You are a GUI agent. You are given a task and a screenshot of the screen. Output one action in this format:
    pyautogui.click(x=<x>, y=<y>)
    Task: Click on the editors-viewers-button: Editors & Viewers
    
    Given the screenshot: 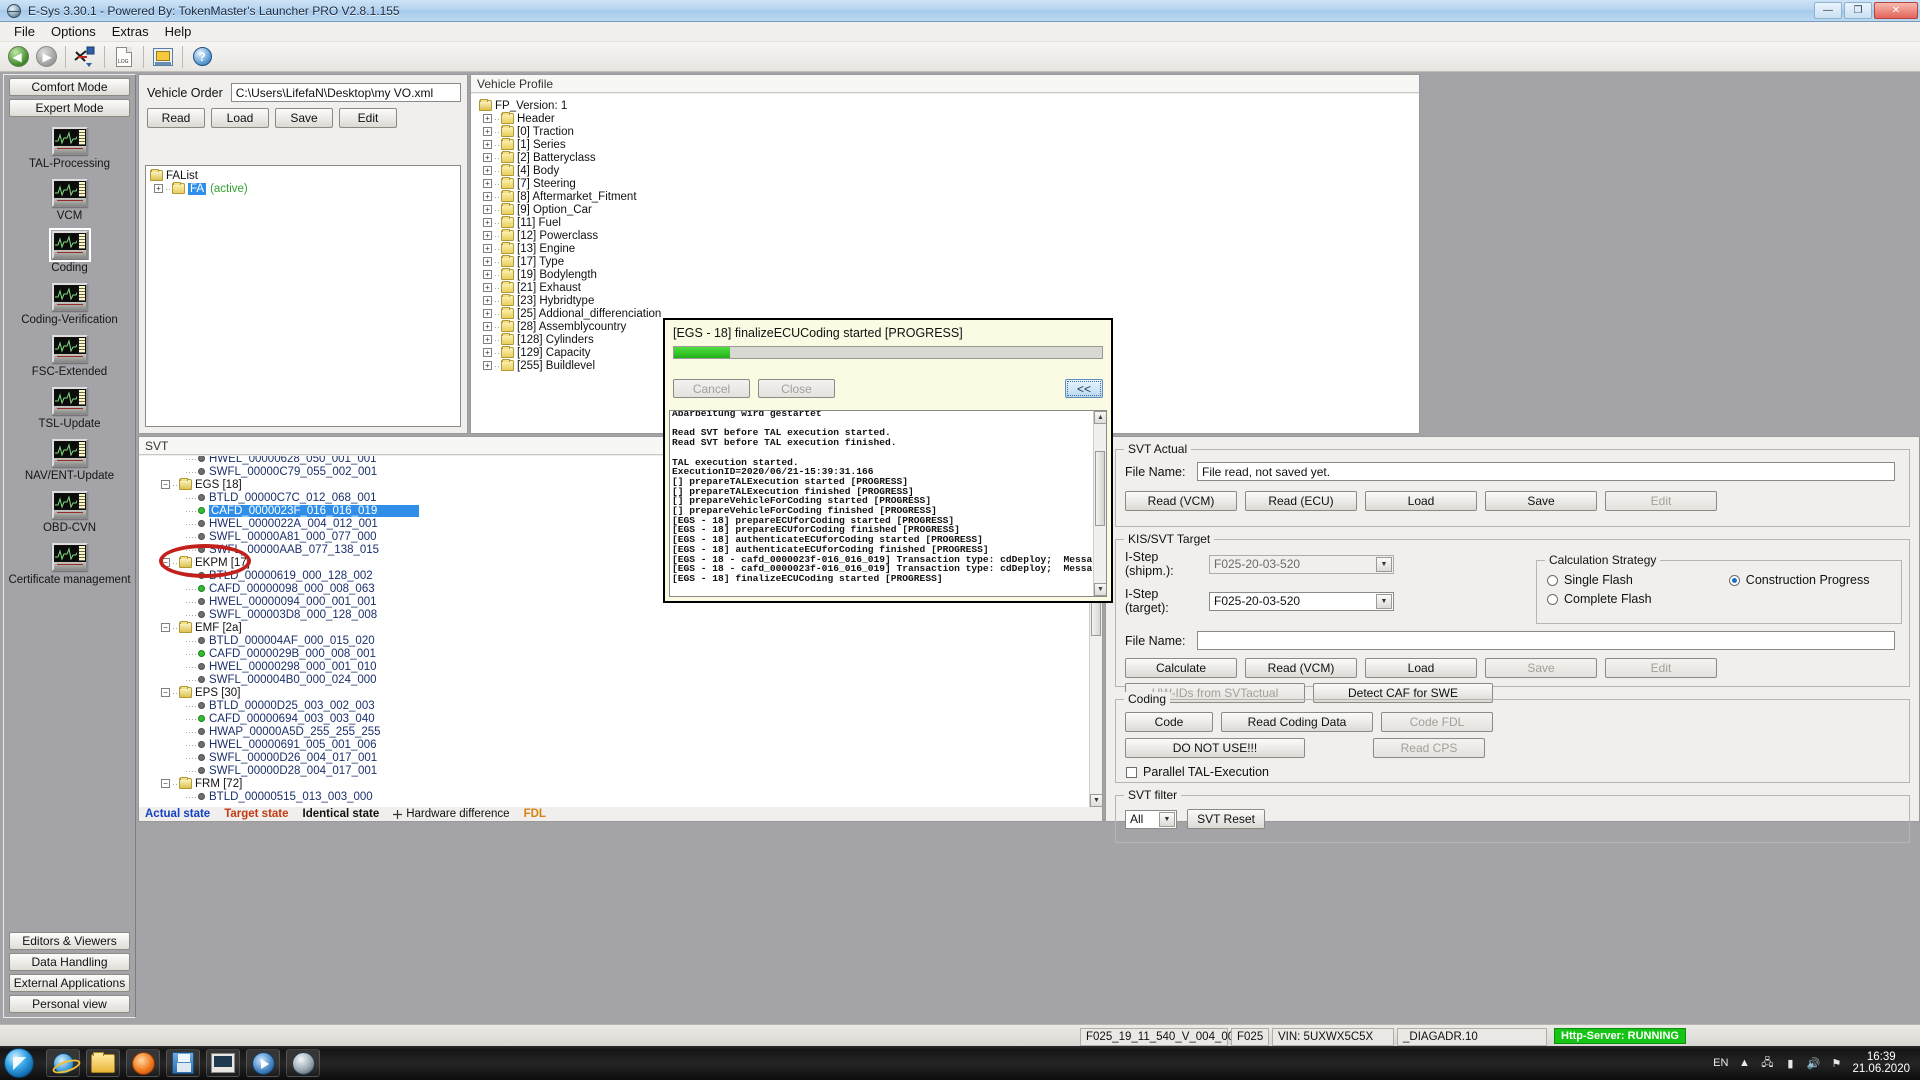 What is the action you would take?
    pyautogui.click(x=69, y=941)
    